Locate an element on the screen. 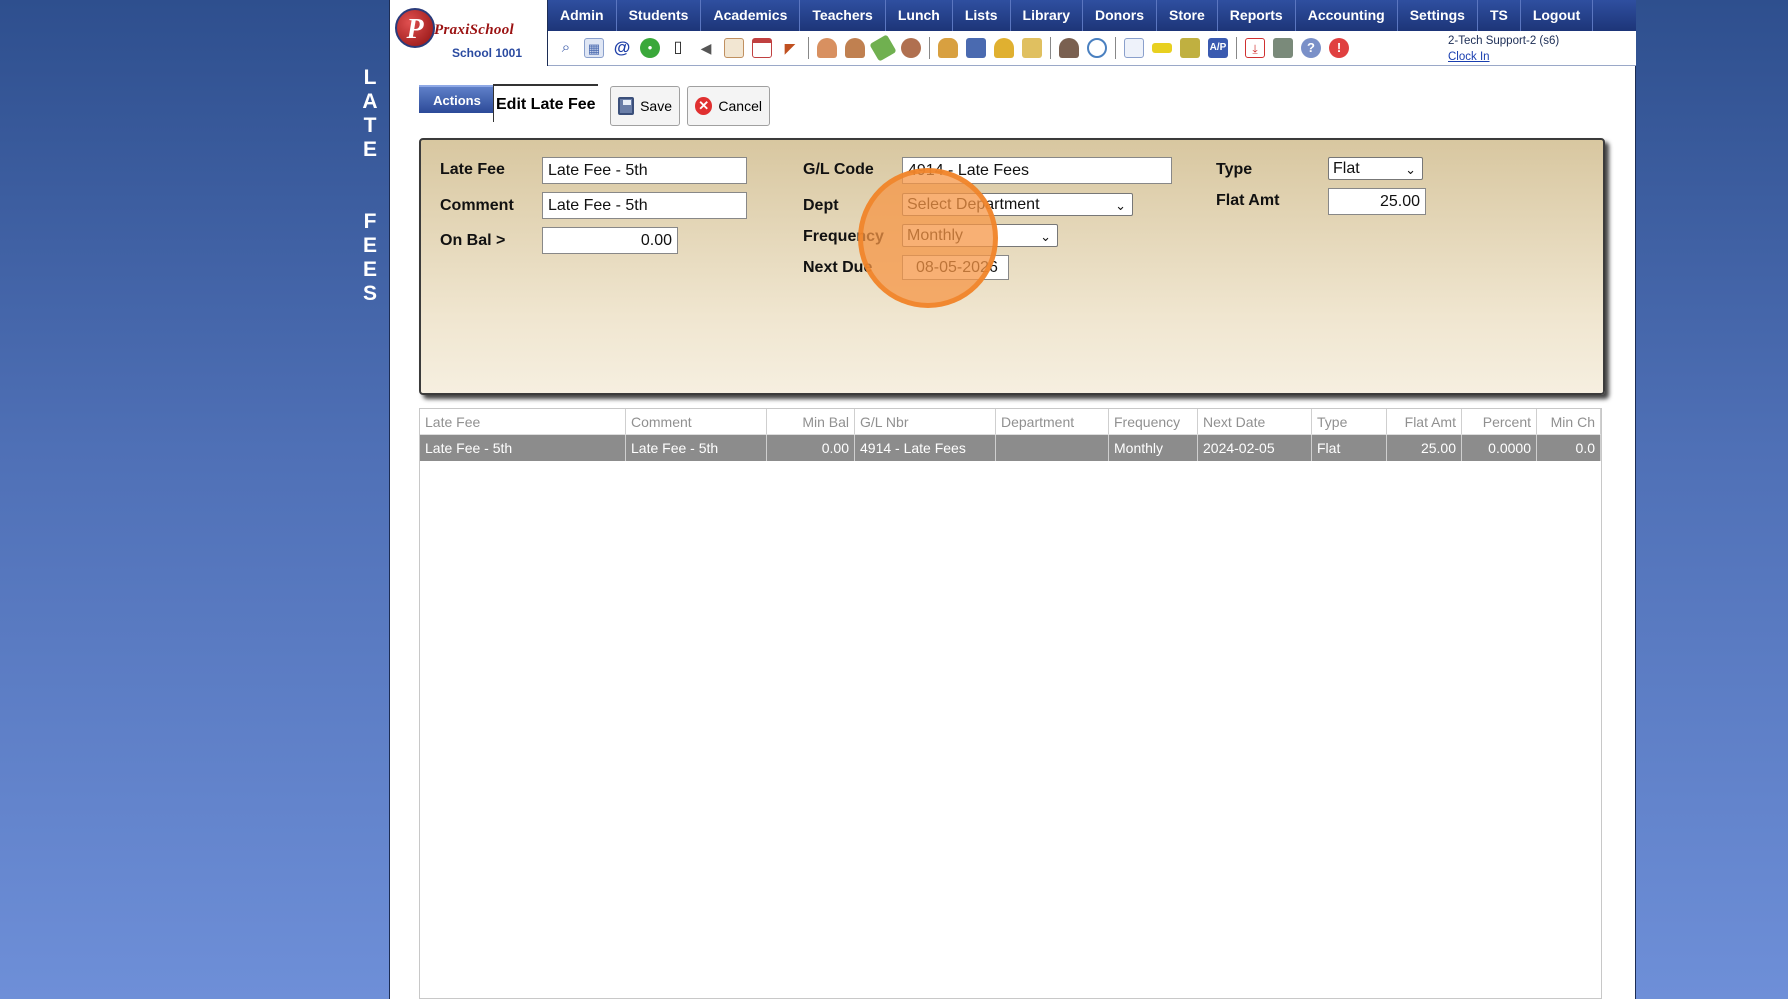 This screenshot has height=999, width=1788. menu-reports: Reports is located at coordinates (1257, 15).